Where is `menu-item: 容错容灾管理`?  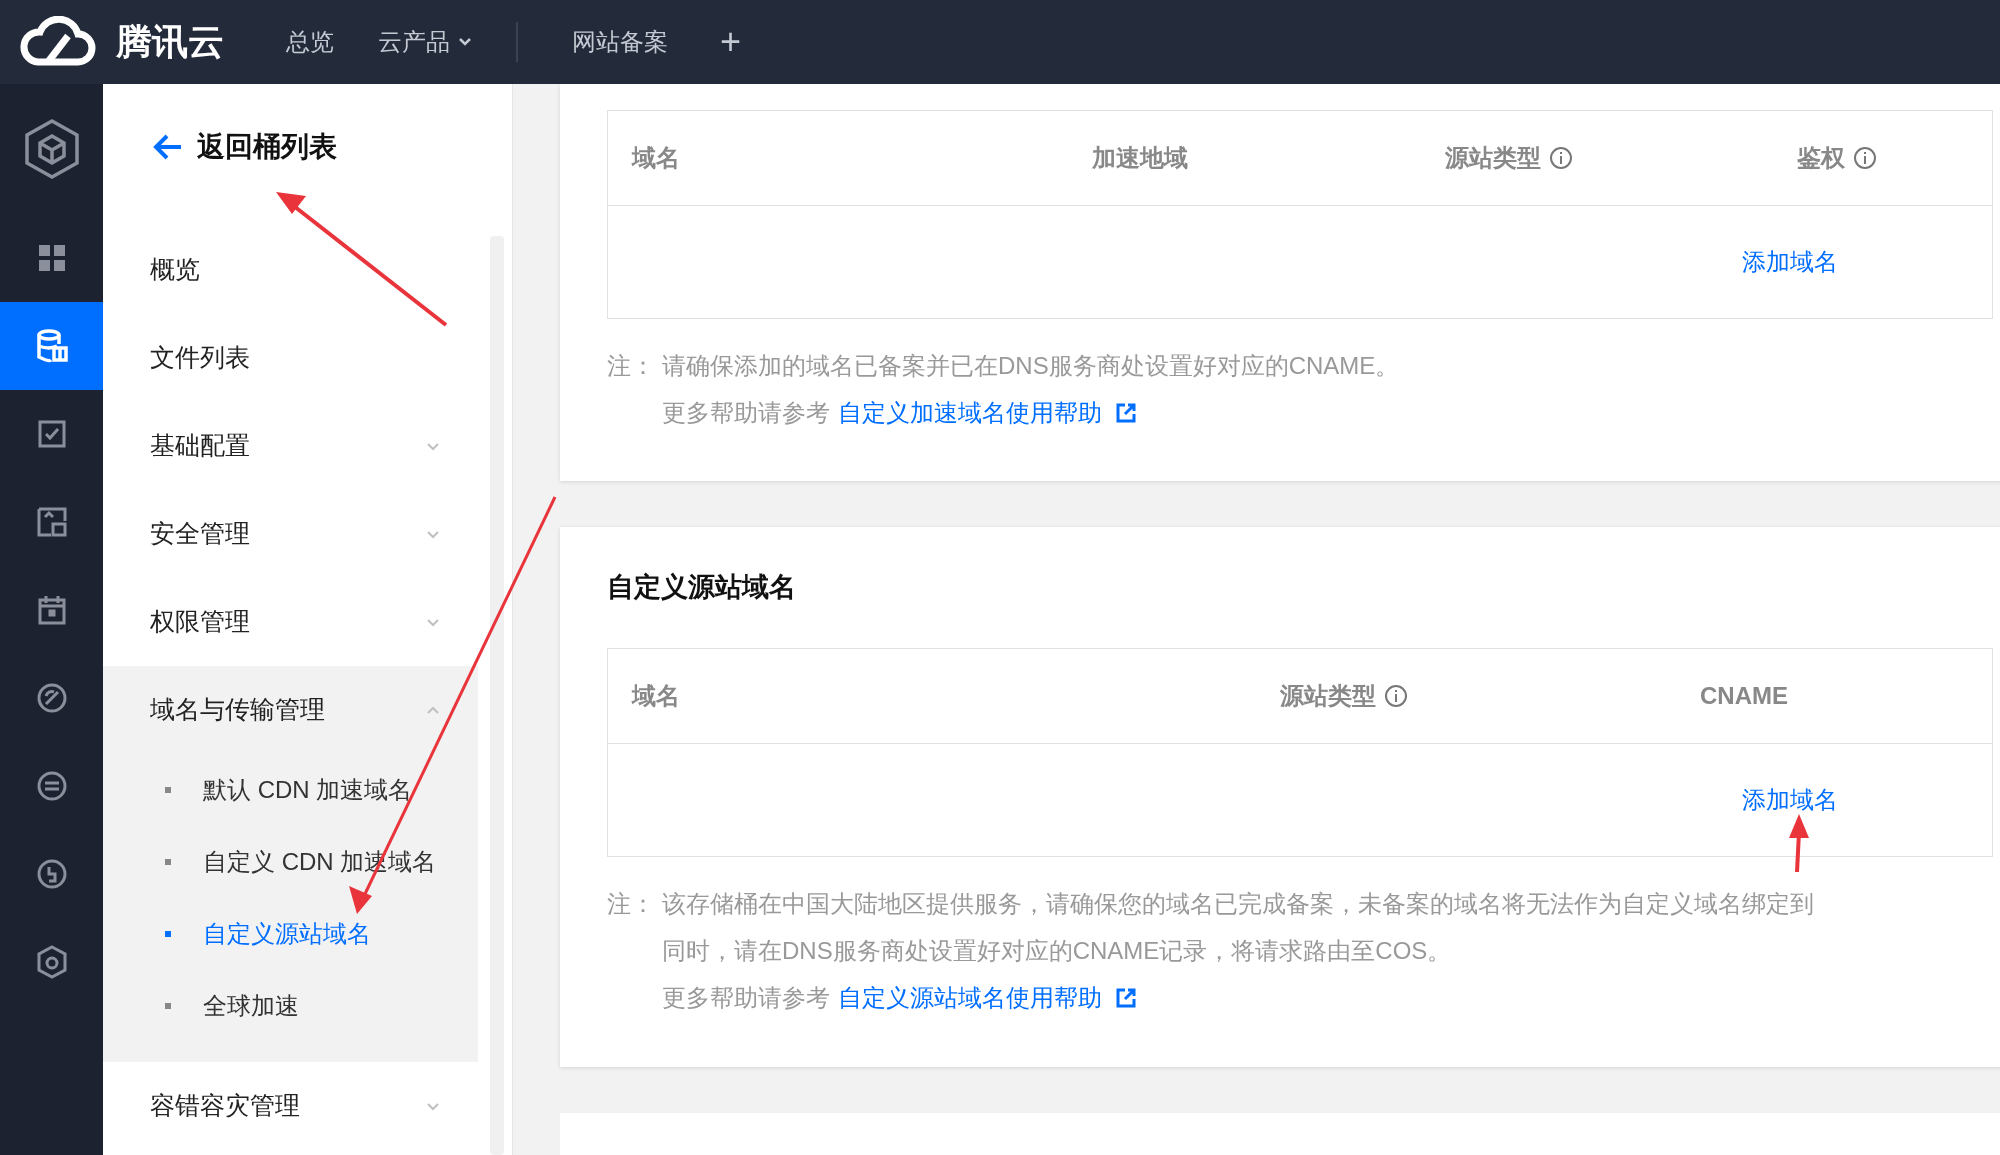
menu-item: 容错容灾管理 is located at coordinates (290, 1106).